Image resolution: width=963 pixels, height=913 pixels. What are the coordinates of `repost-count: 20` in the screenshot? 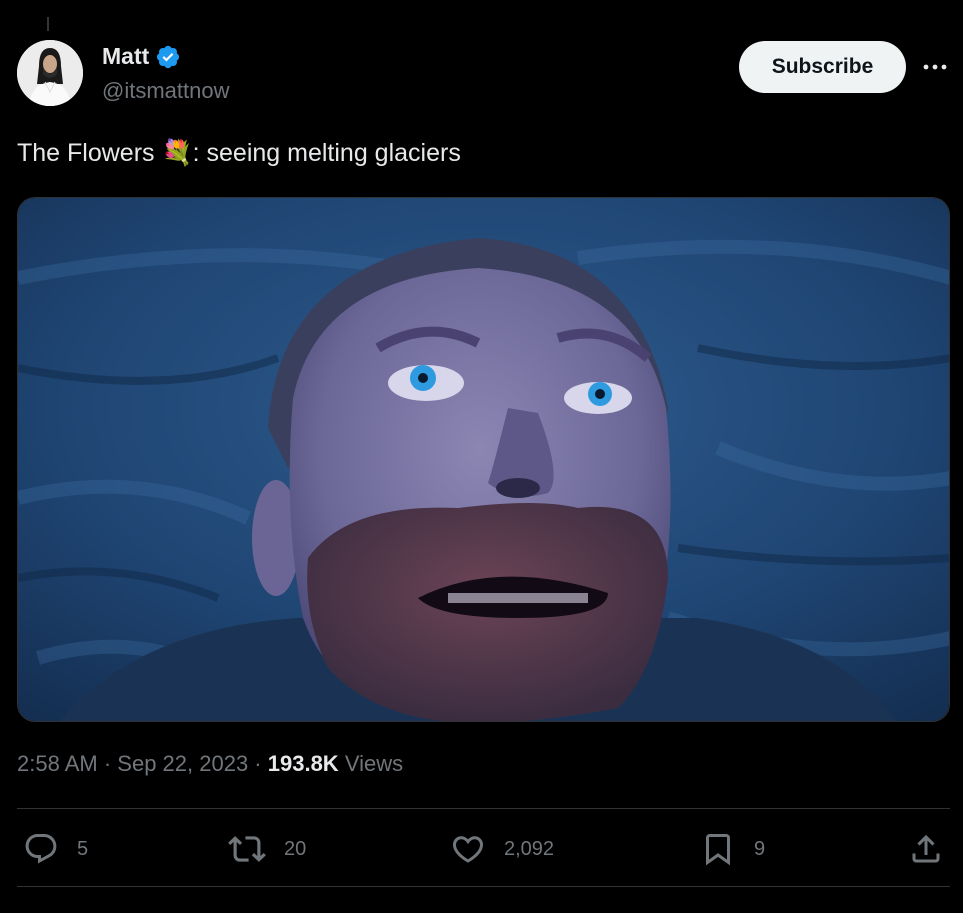 It's located at (295, 848).